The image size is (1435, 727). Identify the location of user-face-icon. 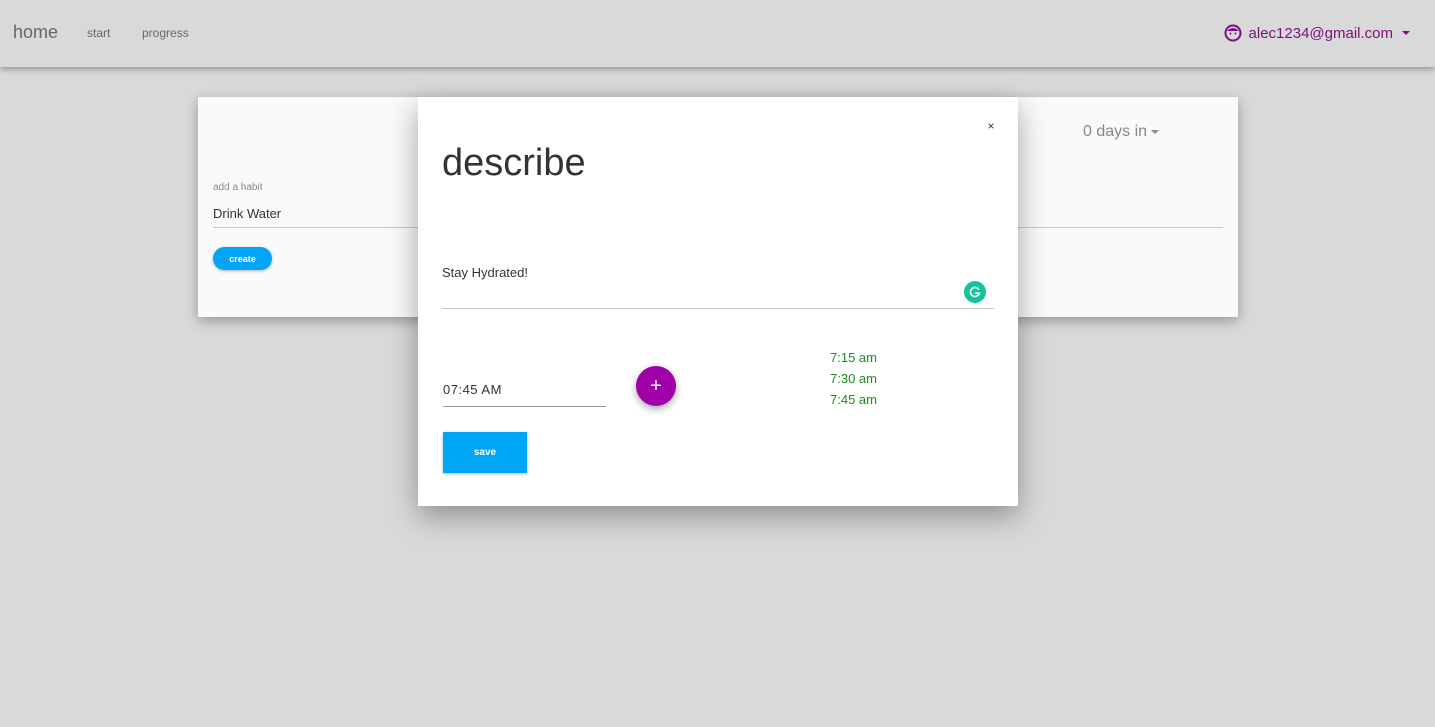
(1233, 33).